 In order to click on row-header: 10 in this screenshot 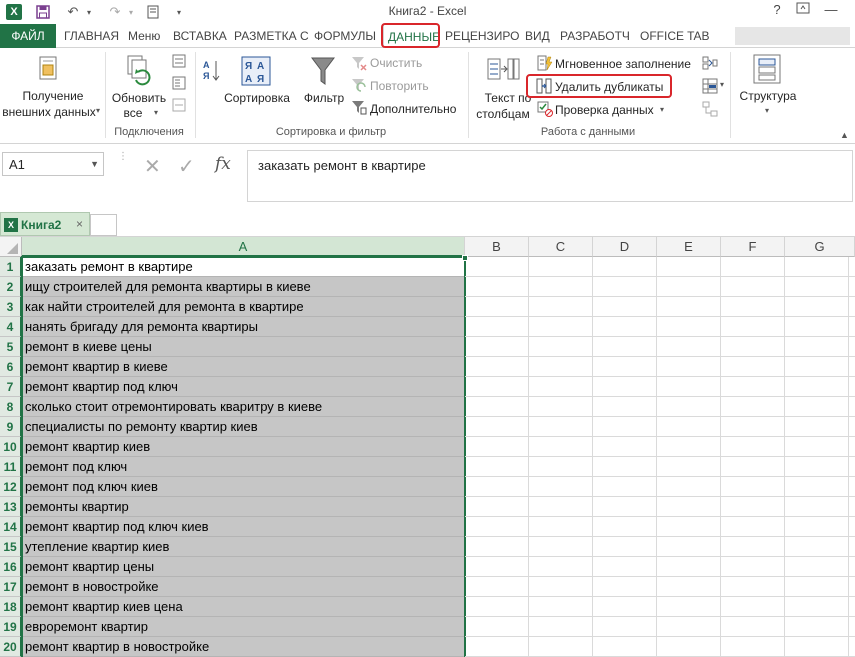, I will do `click(11, 447)`.